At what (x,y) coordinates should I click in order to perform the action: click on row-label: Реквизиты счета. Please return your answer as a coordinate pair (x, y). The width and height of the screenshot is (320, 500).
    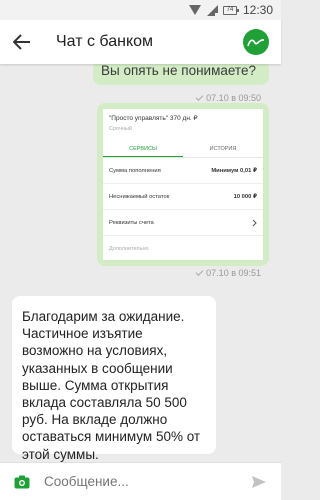
    Looking at the image, I should click on (131, 222).